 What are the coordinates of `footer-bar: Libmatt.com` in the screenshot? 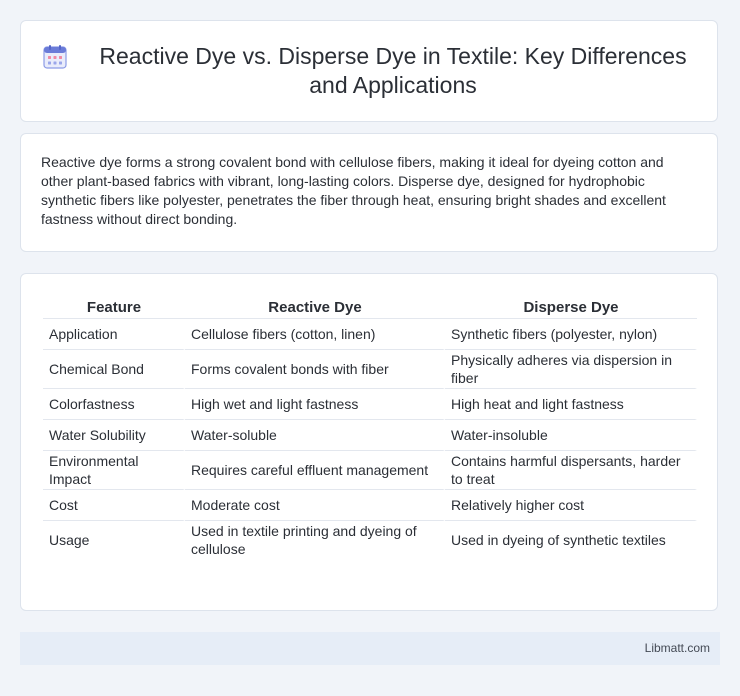 It's located at (370, 648).